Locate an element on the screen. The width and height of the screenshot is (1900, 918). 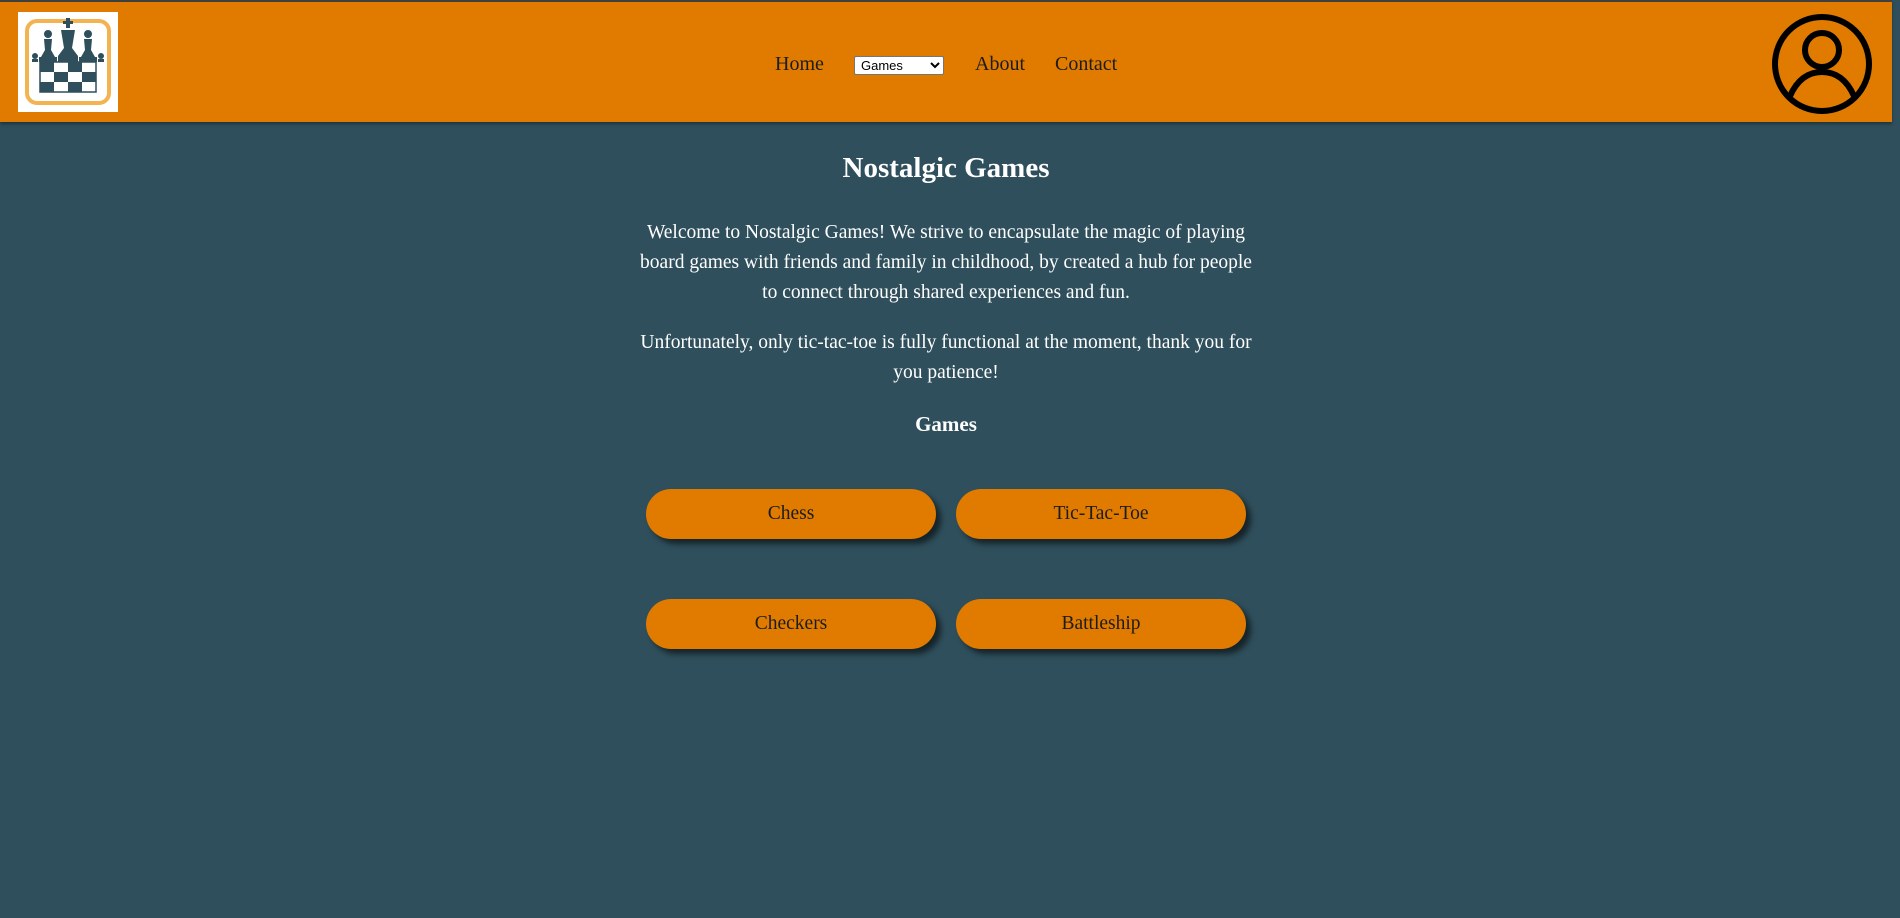
nav-about-link: About is located at coordinates (1000, 64).